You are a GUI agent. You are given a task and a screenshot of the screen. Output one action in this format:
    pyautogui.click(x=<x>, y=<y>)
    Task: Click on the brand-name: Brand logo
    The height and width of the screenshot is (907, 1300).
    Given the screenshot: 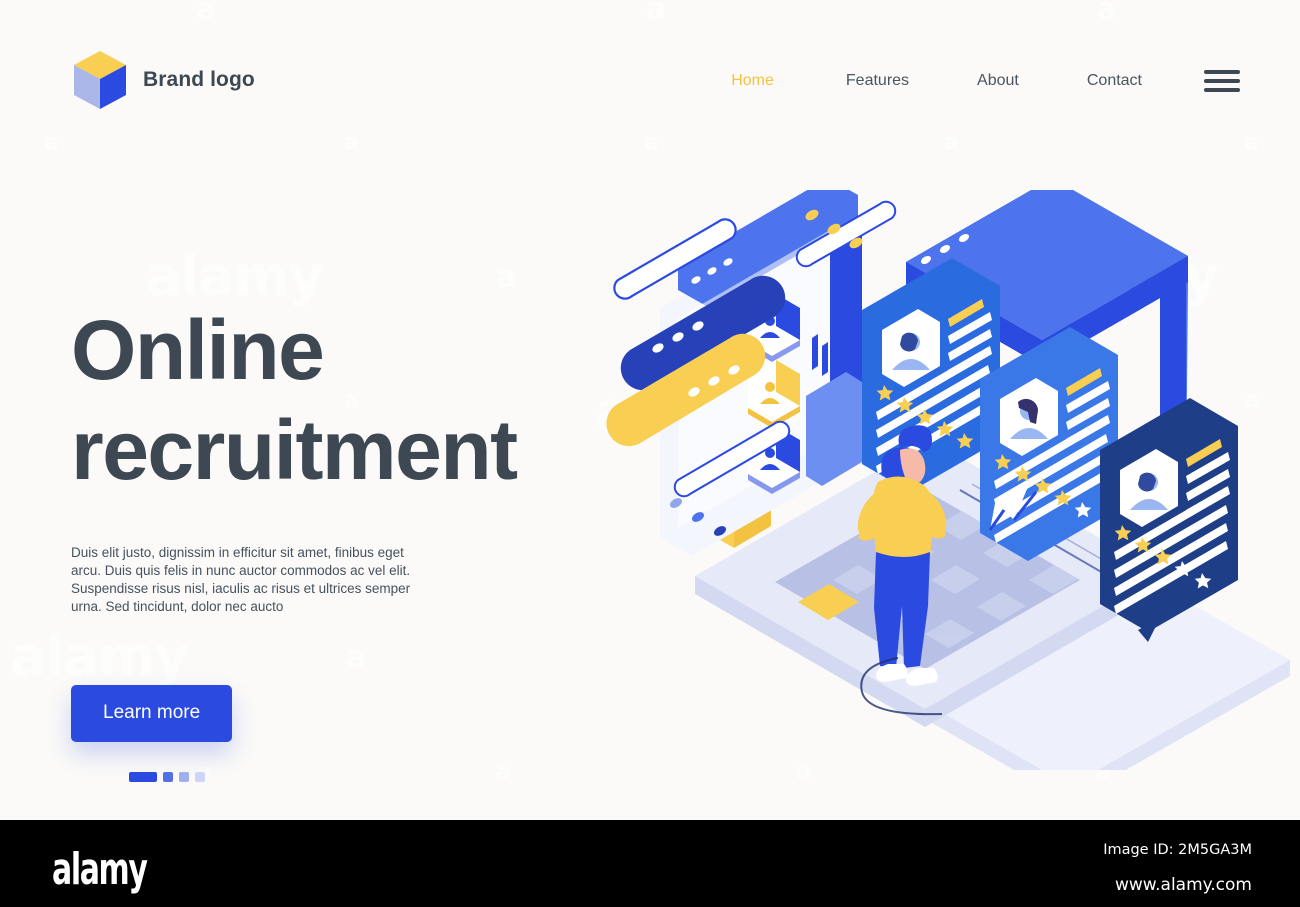 What is the action you would take?
    pyautogui.click(x=199, y=79)
    